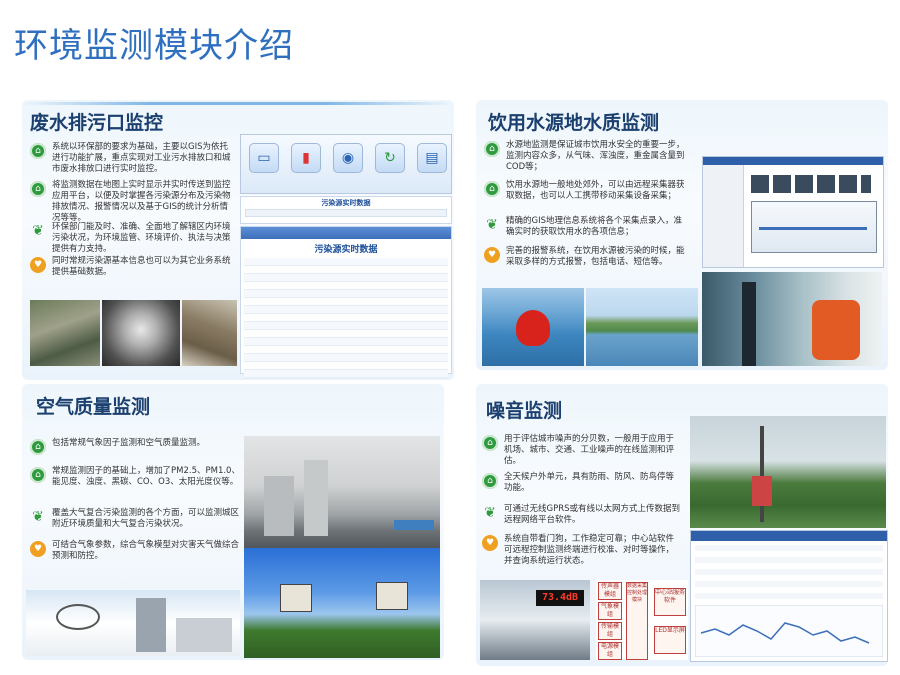  Describe the element at coordinates (348, 158) in the screenshot. I see `disk-icon: ◉` at that location.